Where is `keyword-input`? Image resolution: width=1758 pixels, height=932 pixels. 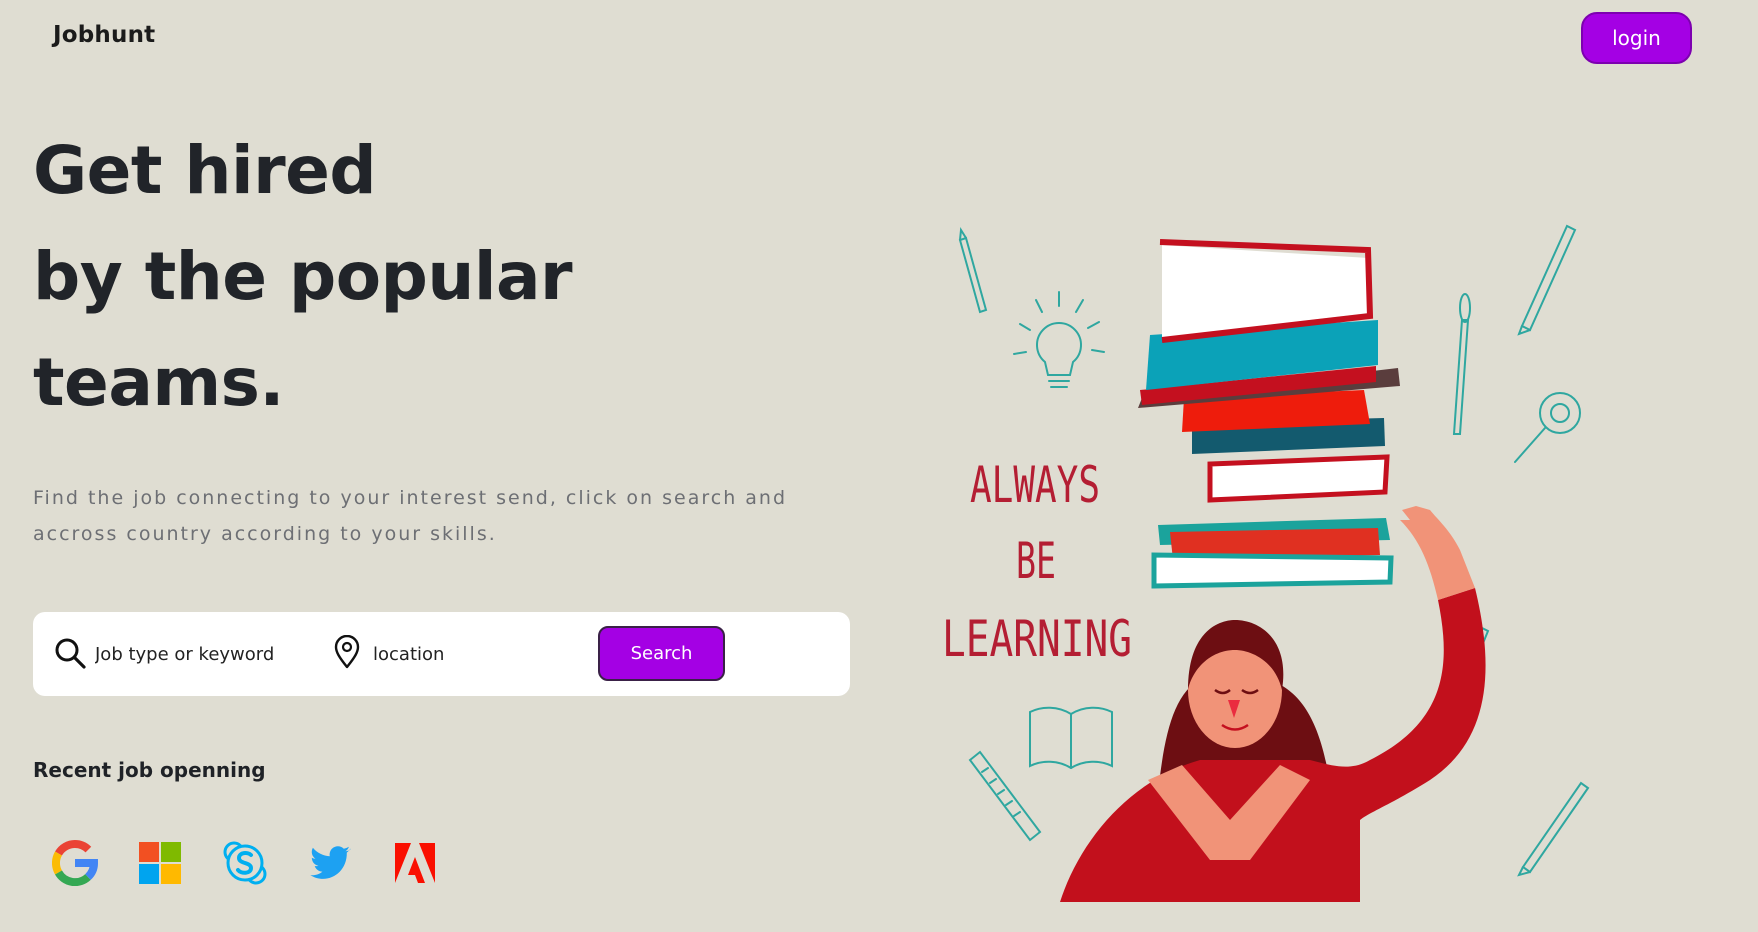
keyword-input is located at coordinates (205, 654).